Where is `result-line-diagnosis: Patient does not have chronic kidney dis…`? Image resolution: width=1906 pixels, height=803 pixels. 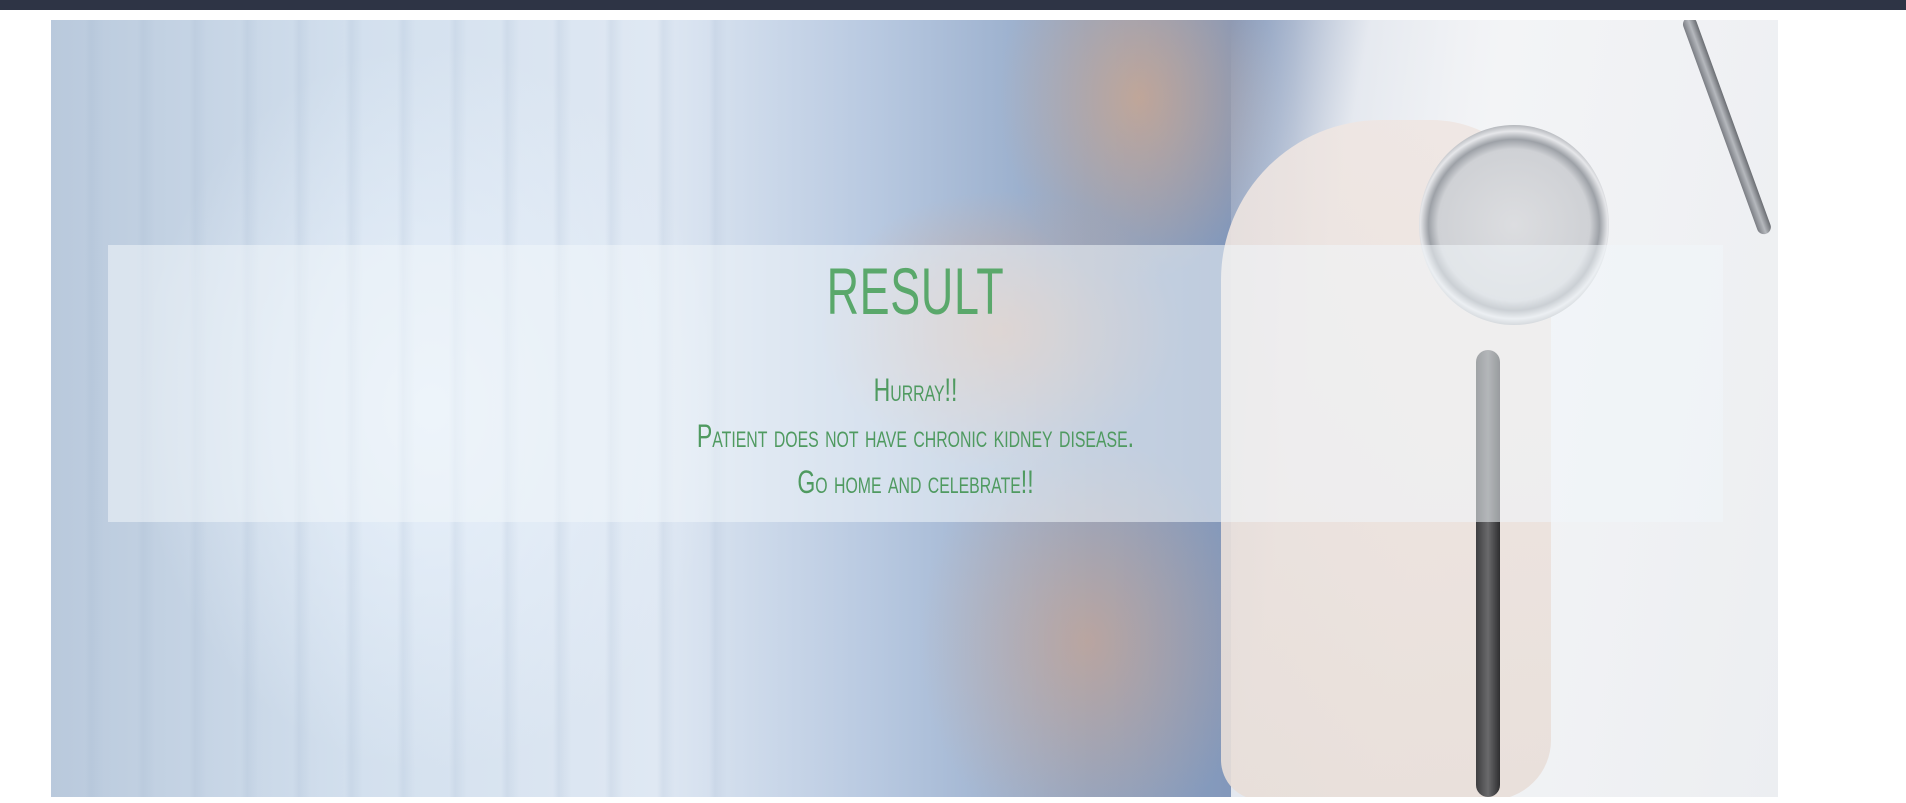 result-line-diagnosis: Patient does not have chronic kidney dis… is located at coordinates (915, 436).